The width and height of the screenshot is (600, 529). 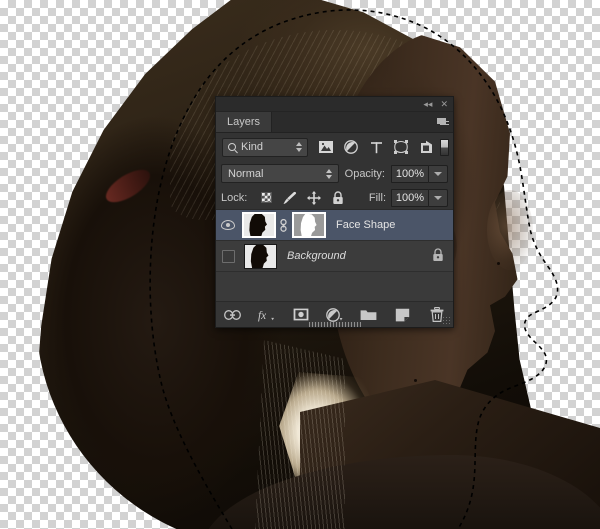 I want to click on filter-adjustment-layers-icon, so click(x=351, y=147).